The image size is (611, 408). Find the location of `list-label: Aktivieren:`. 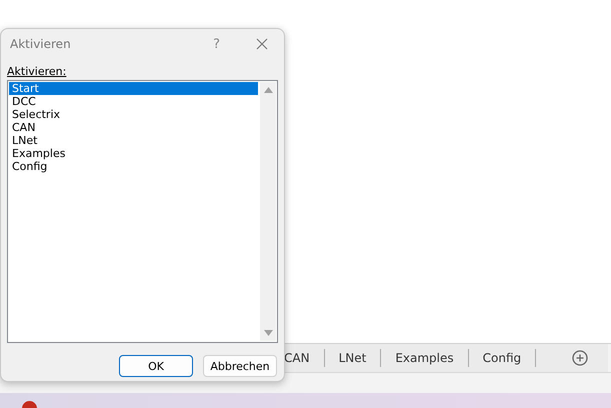

list-label: Aktivieren: is located at coordinates (37, 71).